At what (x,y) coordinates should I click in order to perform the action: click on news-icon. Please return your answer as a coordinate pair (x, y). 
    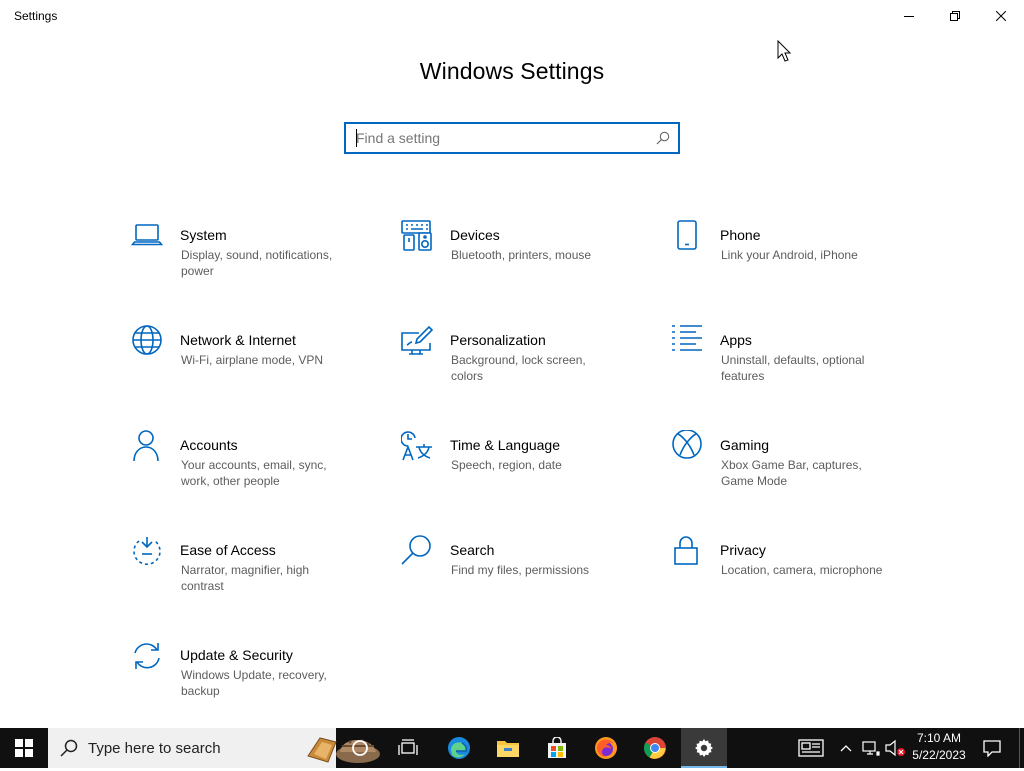
    Looking at the image, I should click on (811, 748).